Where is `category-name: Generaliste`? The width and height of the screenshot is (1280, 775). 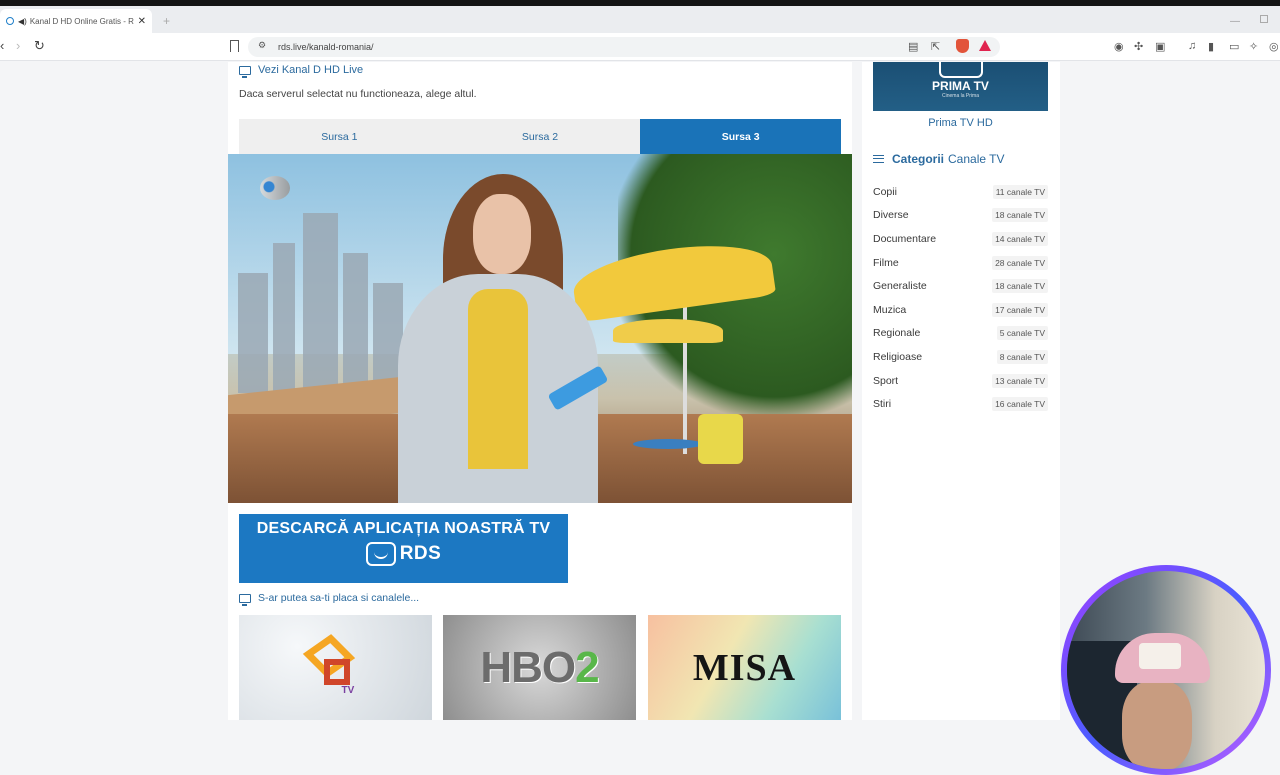 category-name: Generaliste is located at coordinates (900, 286).